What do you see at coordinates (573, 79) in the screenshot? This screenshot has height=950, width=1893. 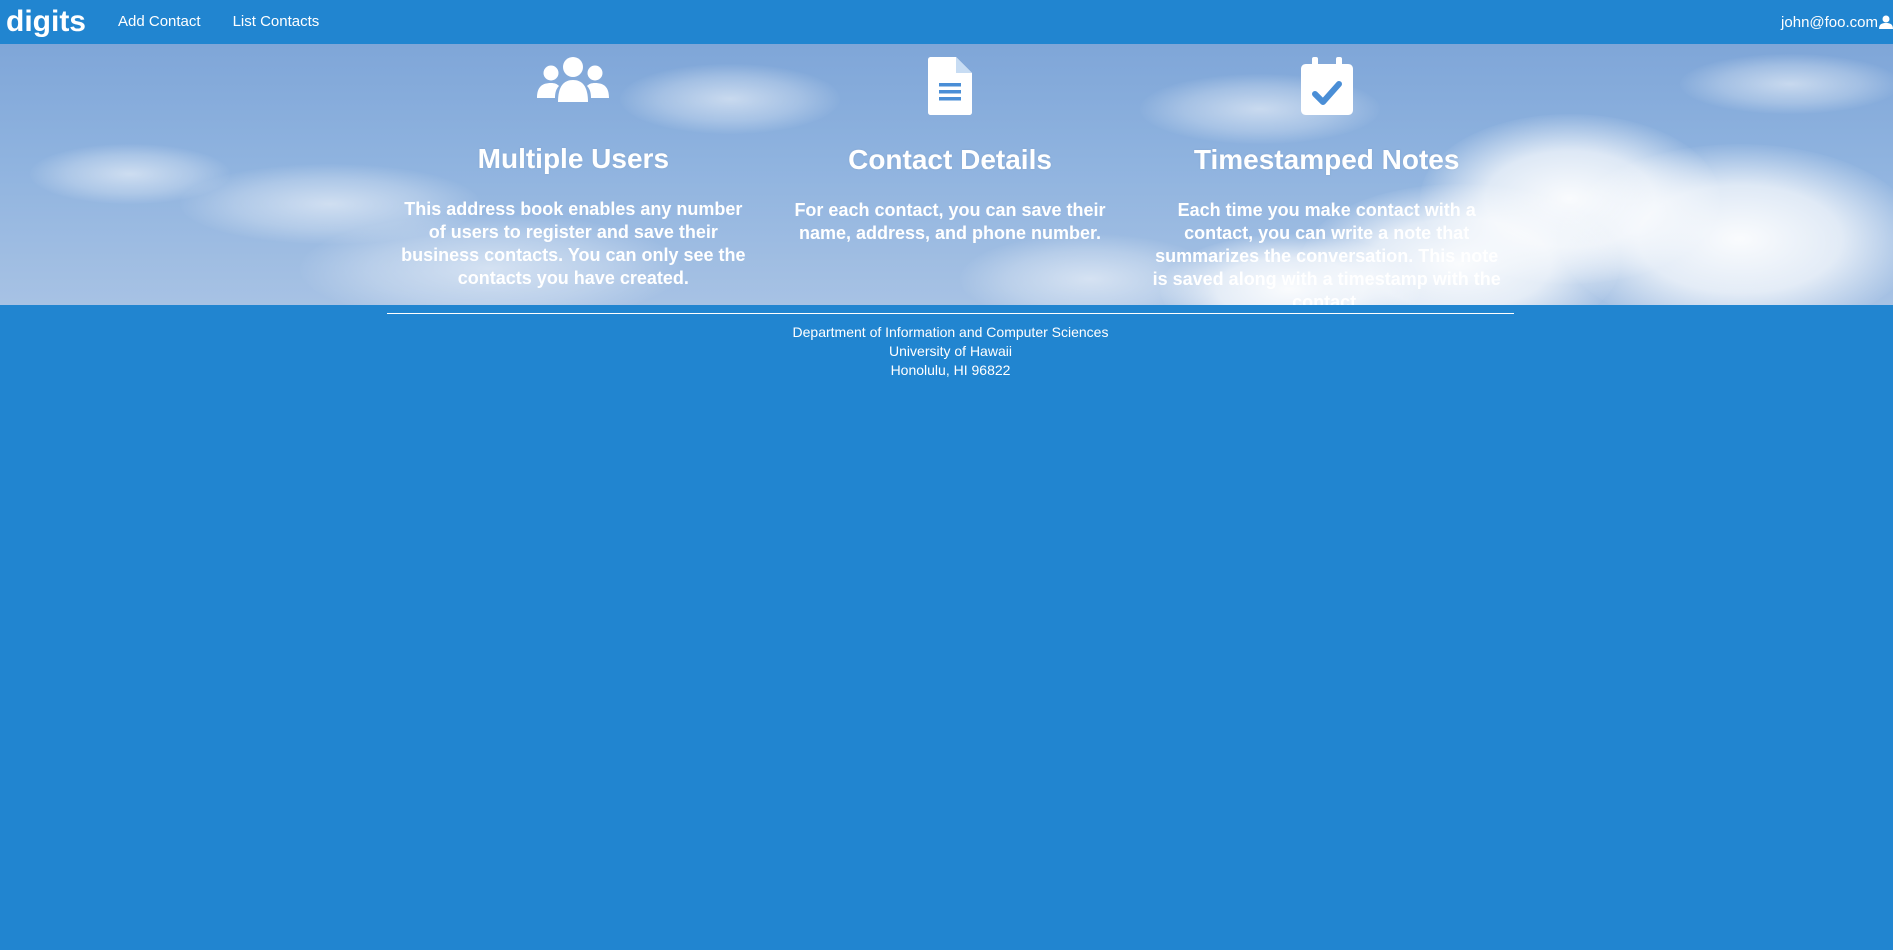 I see `users-icon` at bounding box center [573, 79].